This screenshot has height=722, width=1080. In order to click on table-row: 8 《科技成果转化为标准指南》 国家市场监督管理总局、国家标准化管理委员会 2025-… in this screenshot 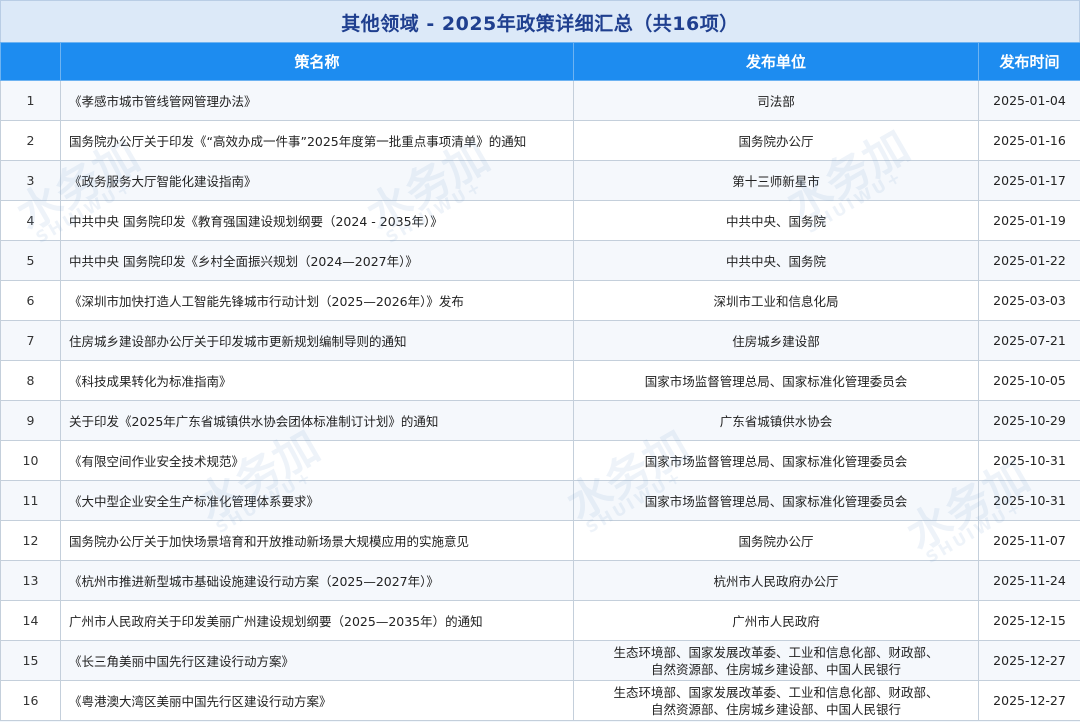, I will do `click(540, 380)`.